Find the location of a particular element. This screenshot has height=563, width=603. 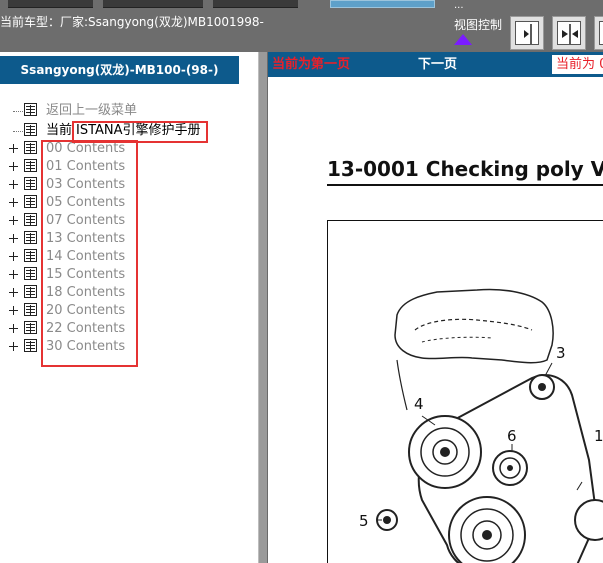

back-item-label: 返回上一级菜单 is located at coordinates (91, 111).